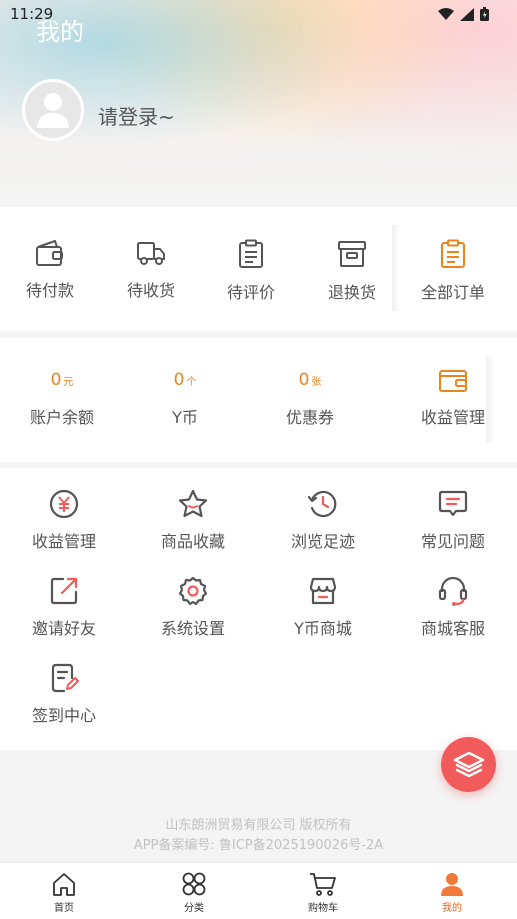 The height and width of the screenshot is (919, 517). What do you see at coordinates (64, 591) in the screenshot?
I see `share-icon` at bounding box center [64, 591].